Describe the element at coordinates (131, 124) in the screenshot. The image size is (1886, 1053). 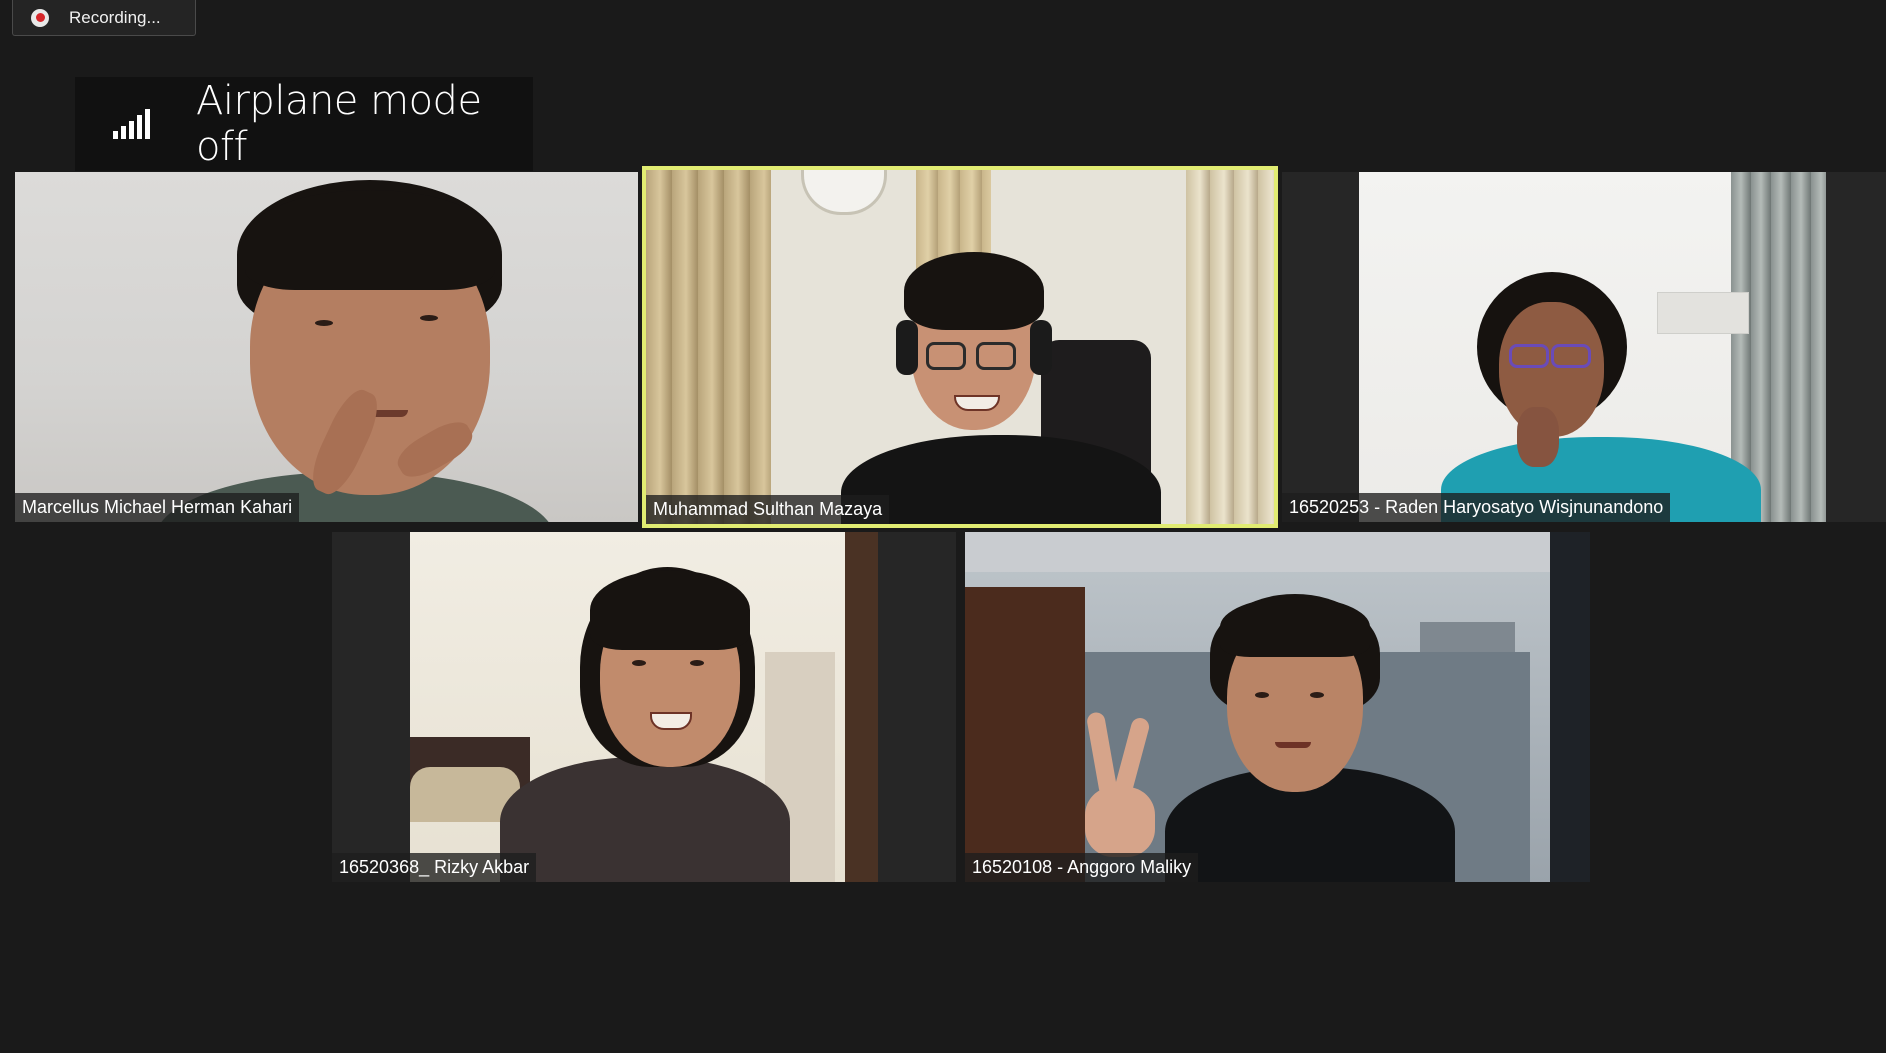
I see `signal-bars-icon` at that location.